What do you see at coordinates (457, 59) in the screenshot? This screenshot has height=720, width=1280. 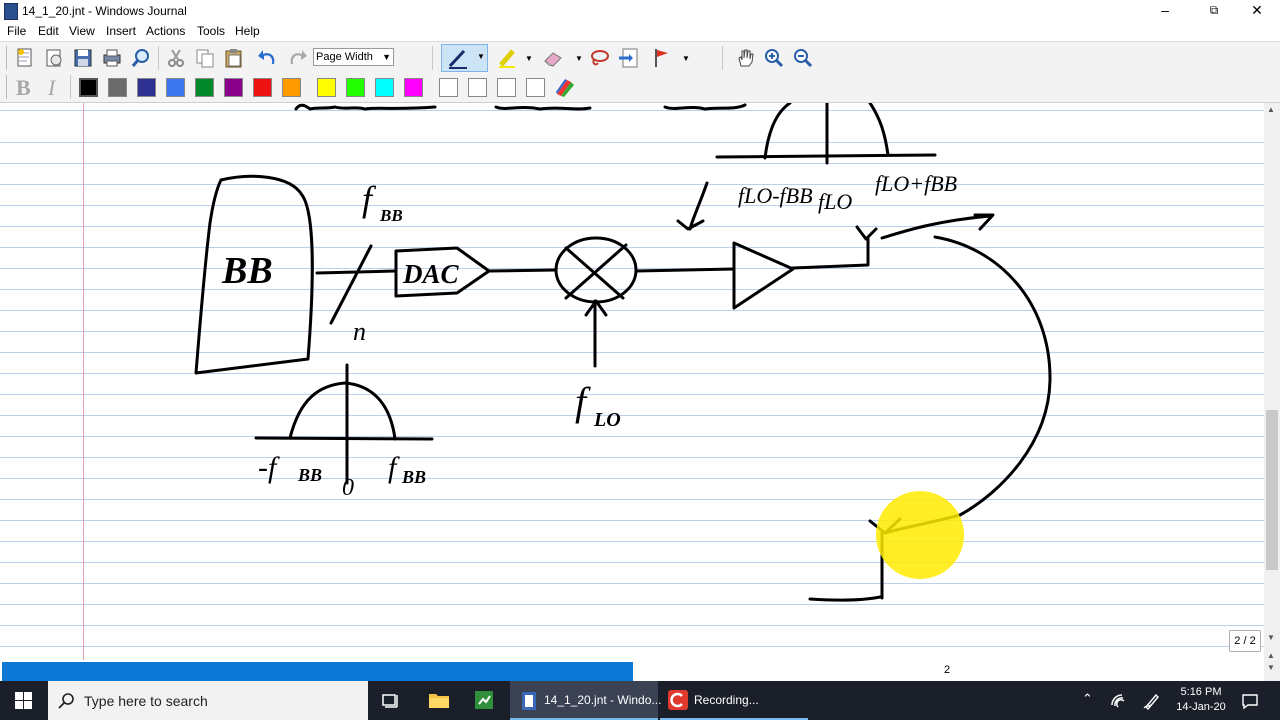 I see `pen-icon` at bounding box center [457, 59].